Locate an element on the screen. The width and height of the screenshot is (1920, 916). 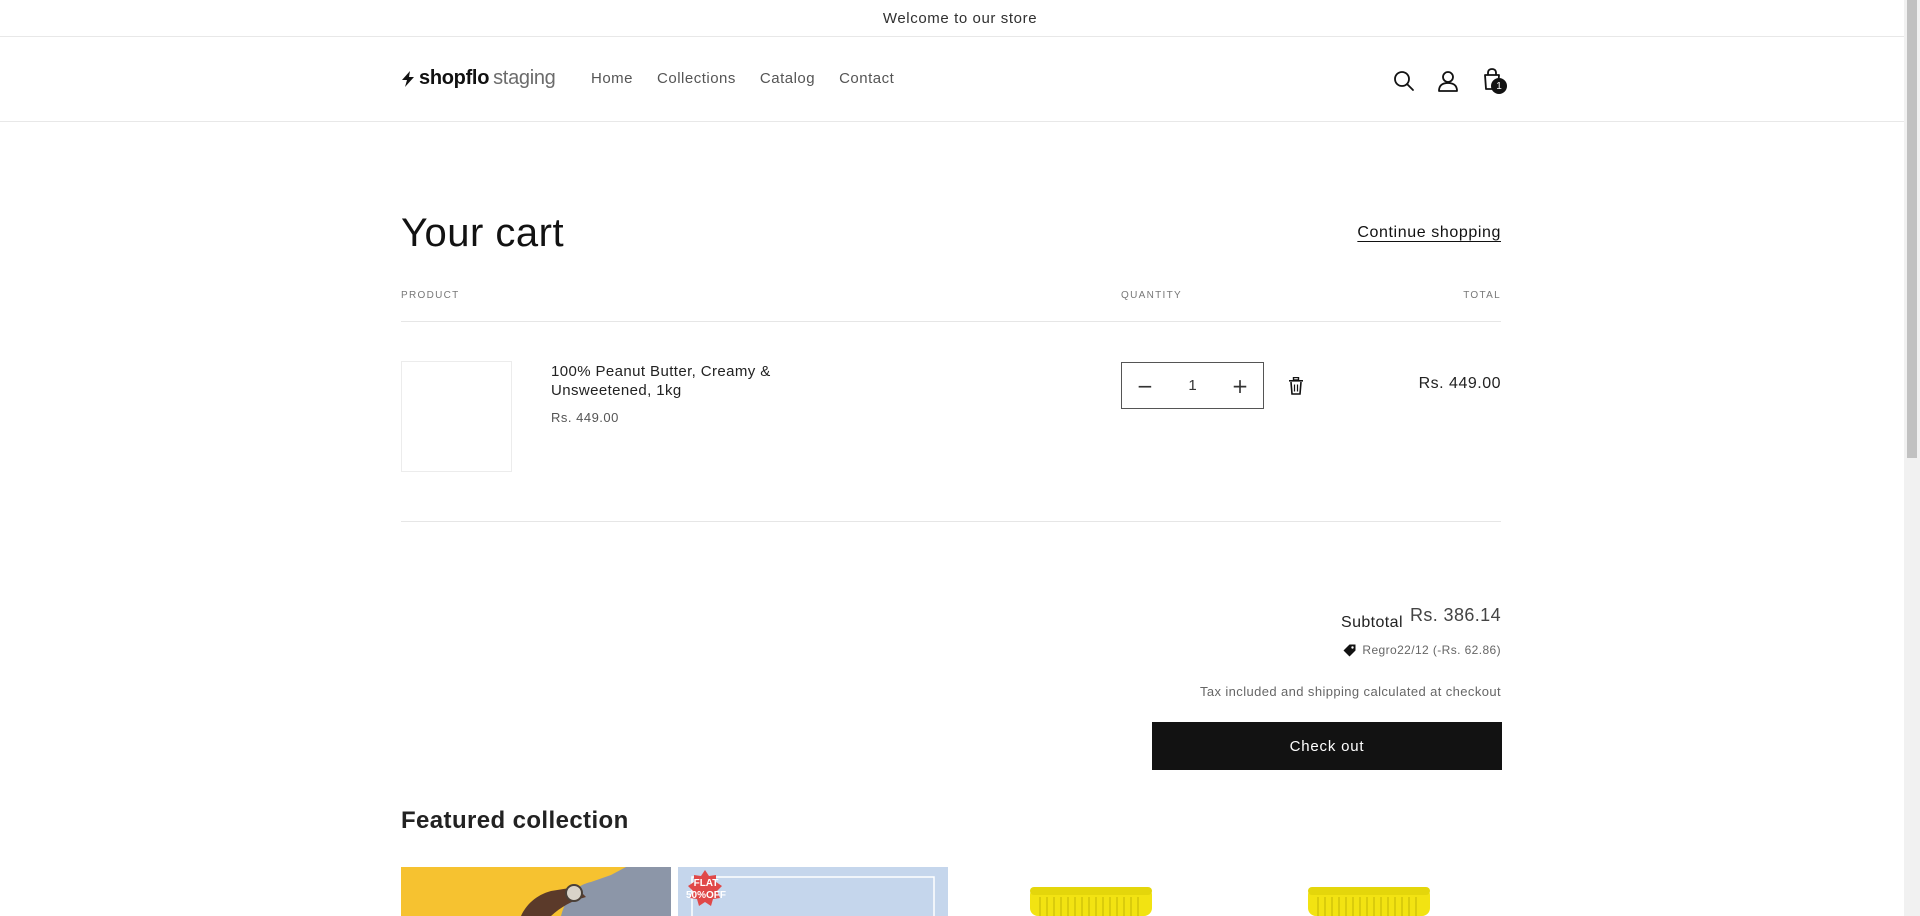
store-logo: shopflo staging is located at coordinates (478, 78).